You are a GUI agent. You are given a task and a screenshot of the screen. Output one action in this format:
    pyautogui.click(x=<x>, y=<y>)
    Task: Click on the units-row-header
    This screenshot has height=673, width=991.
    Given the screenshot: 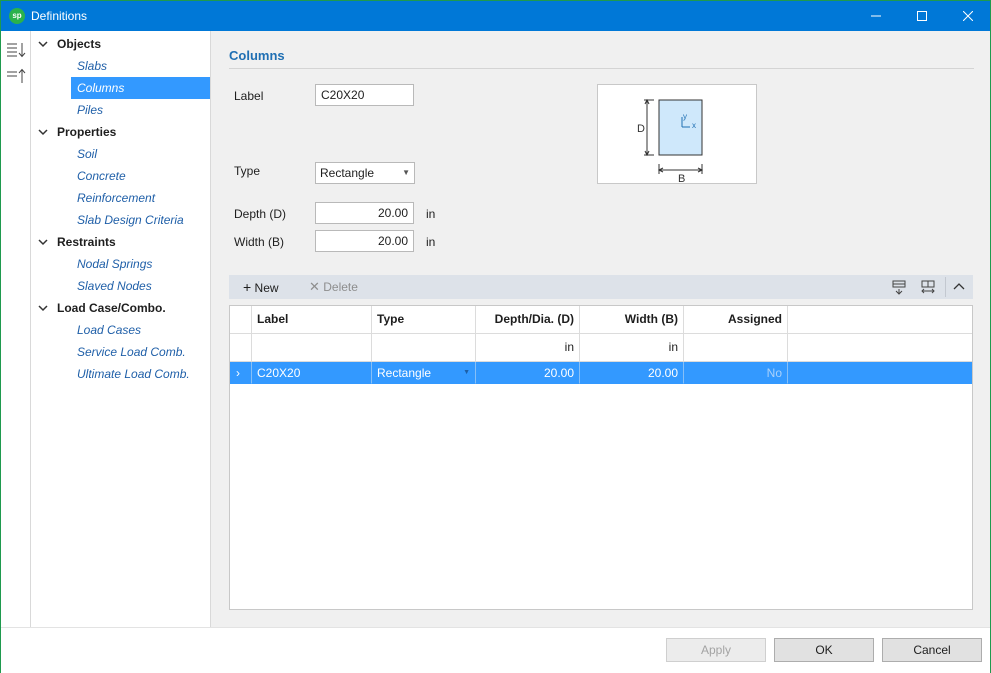 What is the action you would take?
    pyautogui.click(x=241, y=348)
    